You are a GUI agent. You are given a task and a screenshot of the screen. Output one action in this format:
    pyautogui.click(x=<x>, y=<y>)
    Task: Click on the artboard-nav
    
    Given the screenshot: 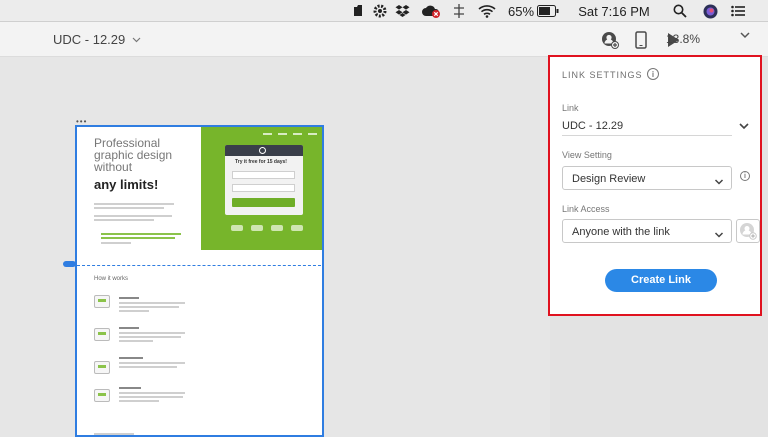 What is the action you would take?
    pyautogui.click(x=290, y=134)
    